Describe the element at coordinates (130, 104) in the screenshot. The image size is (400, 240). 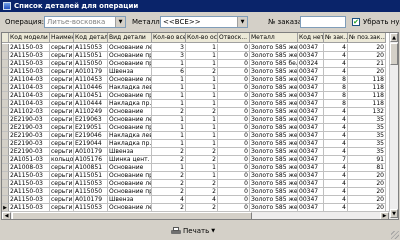
I see `cell-part-type: Накладка пр.` at that location.